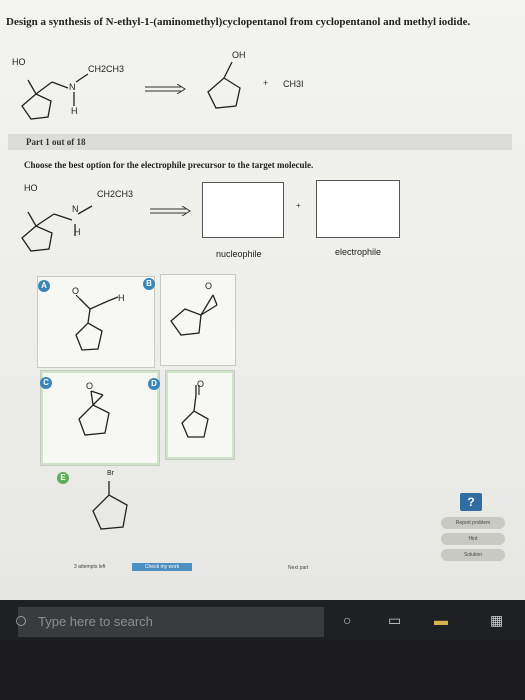 The image size is (525, 700). Describe the element at coordinates (441, 620) in the screenshot. I see `file-explorer-icon: ▬` at that location.